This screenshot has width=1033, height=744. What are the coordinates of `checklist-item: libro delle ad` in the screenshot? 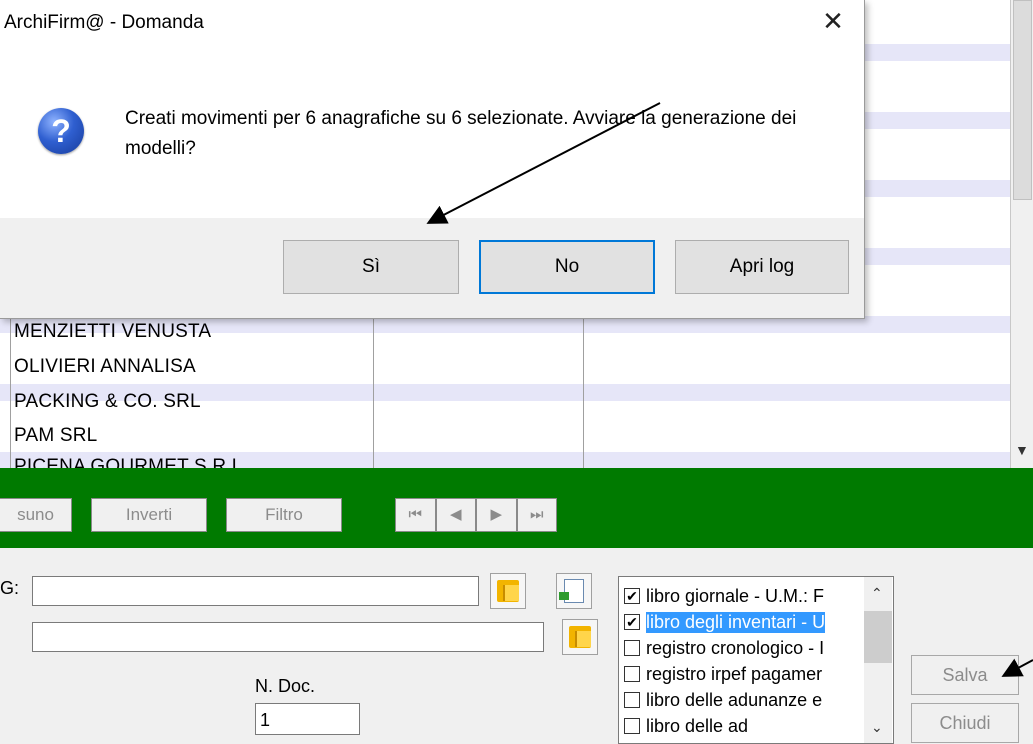 It's located at (741, 726).